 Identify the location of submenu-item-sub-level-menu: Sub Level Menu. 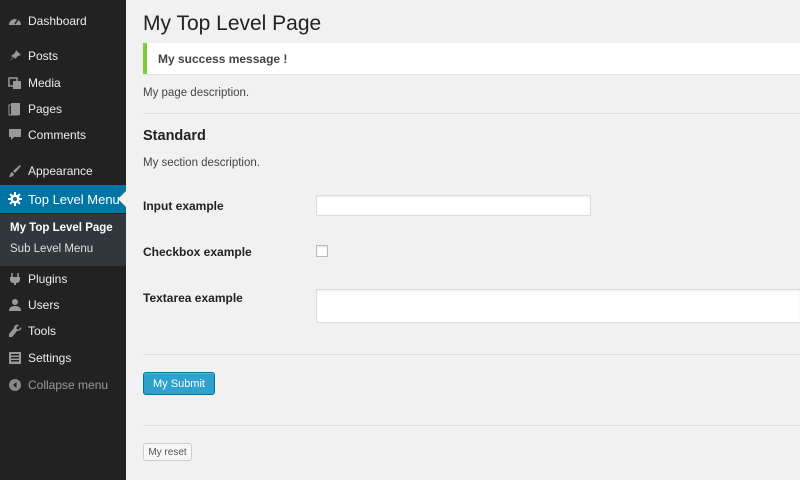
(51, 249).